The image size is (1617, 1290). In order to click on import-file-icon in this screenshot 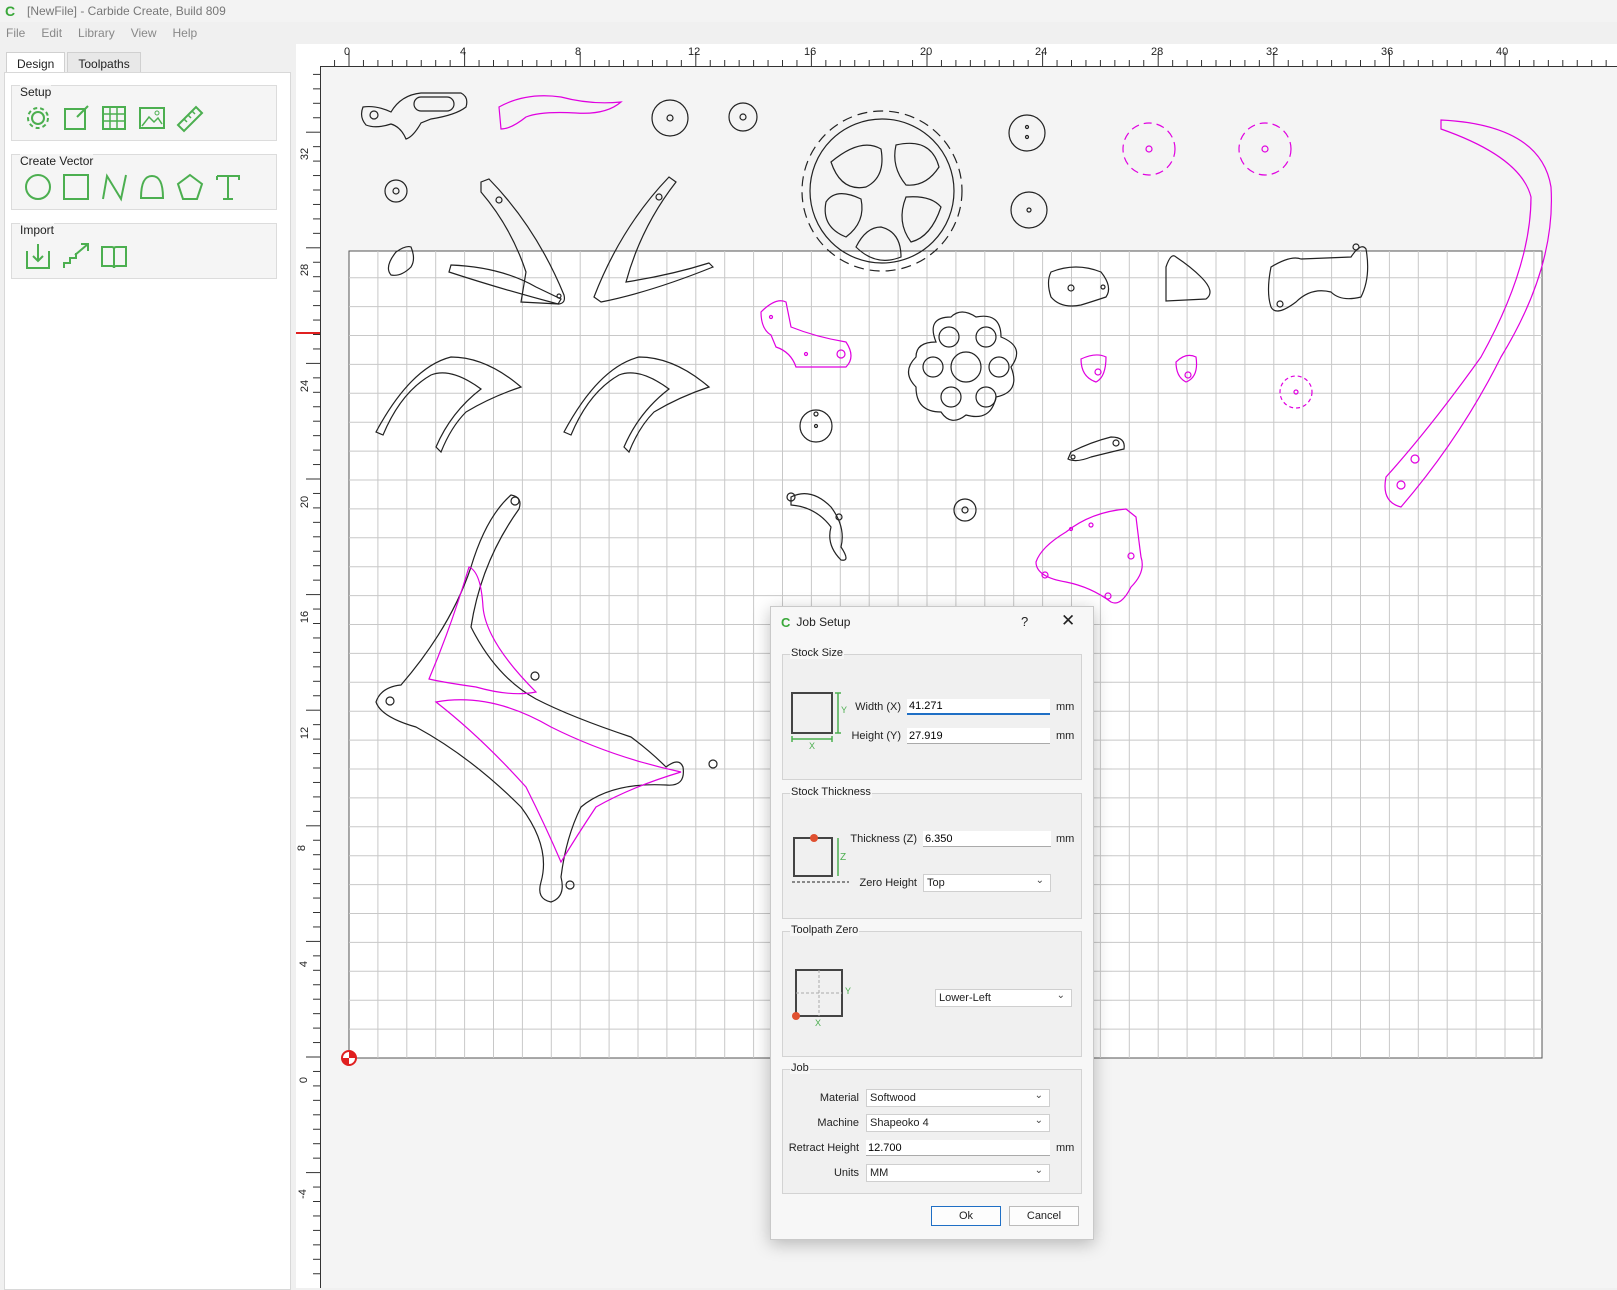, I will do `click(38, 256)`.